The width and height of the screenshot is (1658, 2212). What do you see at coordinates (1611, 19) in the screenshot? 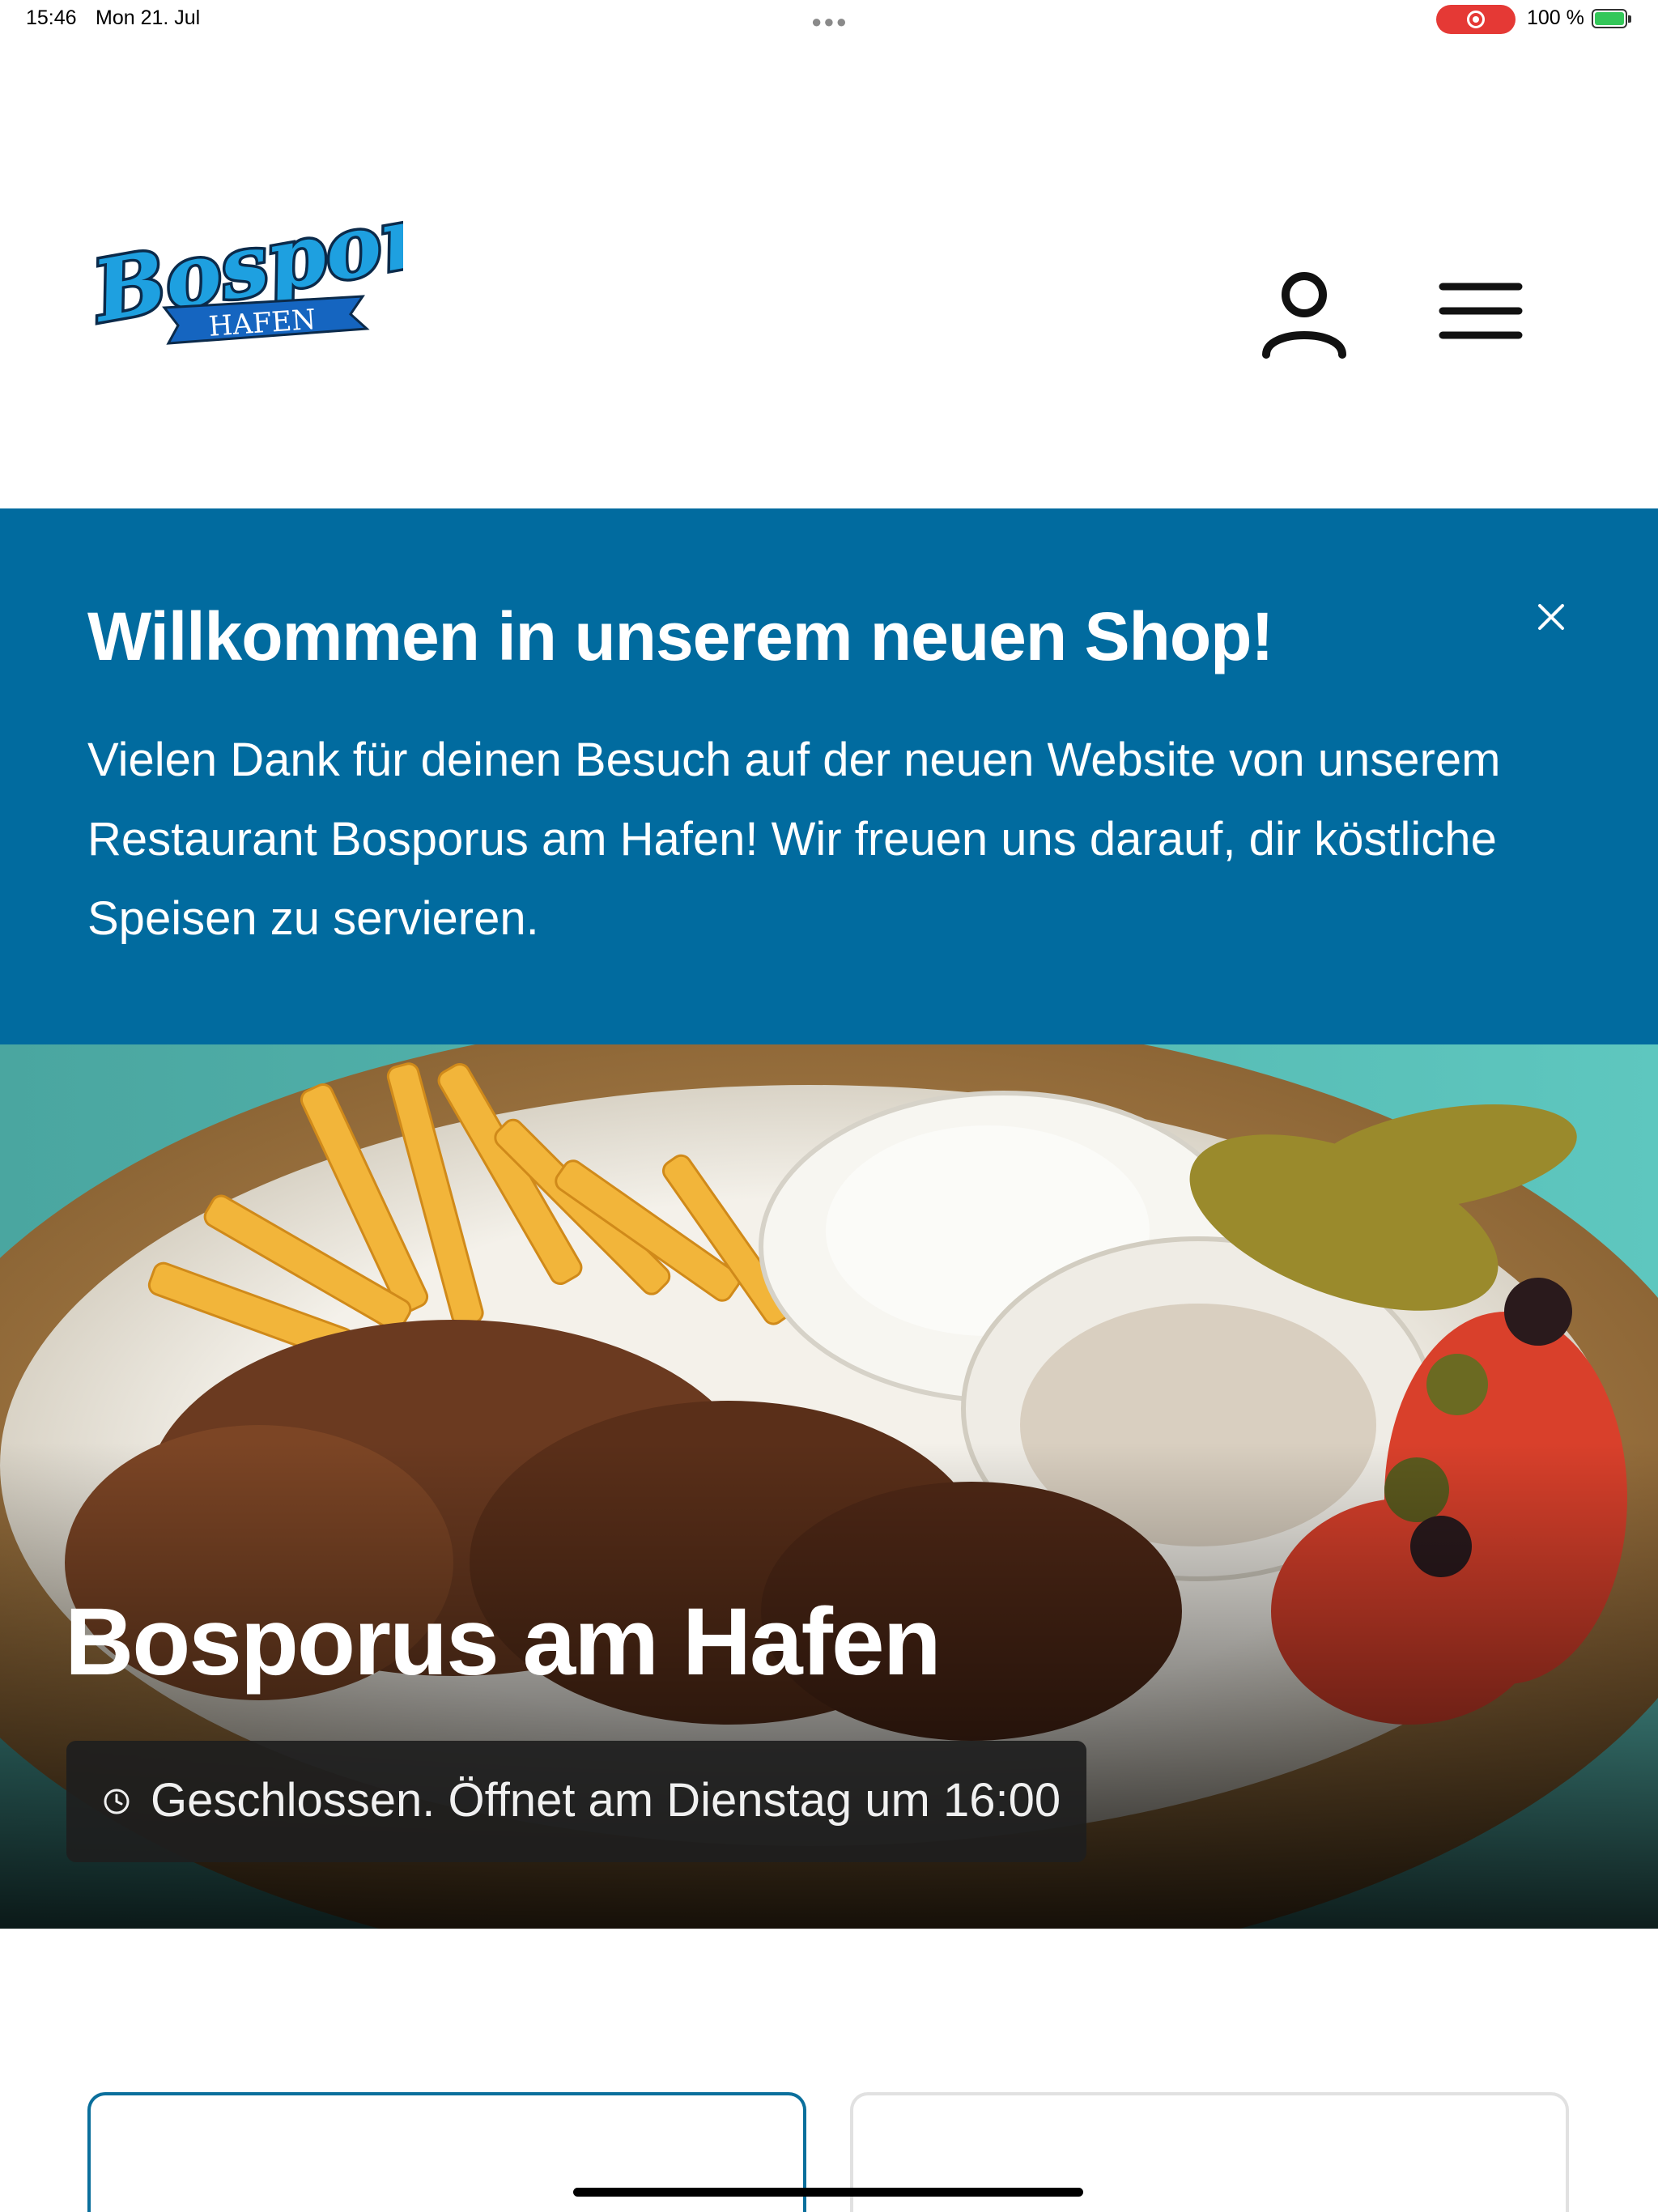
I see `battery-icon` at bounding box center [1611, 19].